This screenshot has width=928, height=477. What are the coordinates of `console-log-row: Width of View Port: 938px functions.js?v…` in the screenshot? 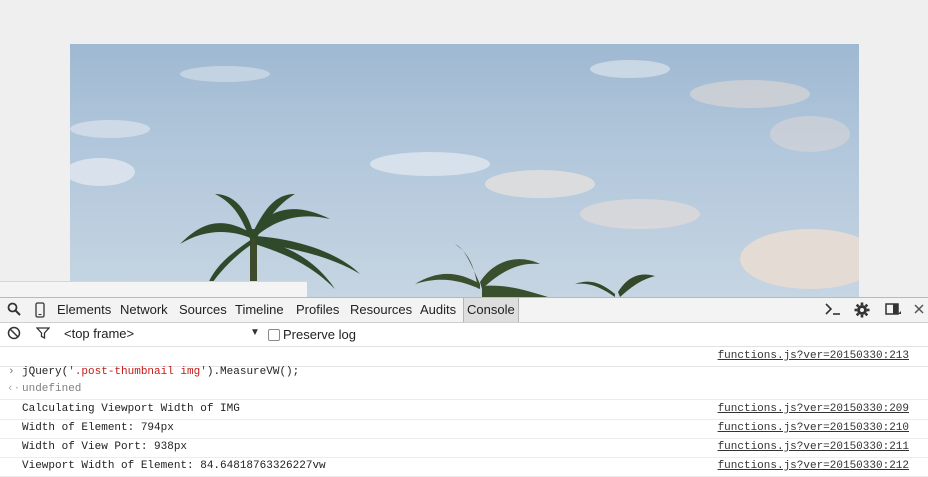 It's located at (464, 448).